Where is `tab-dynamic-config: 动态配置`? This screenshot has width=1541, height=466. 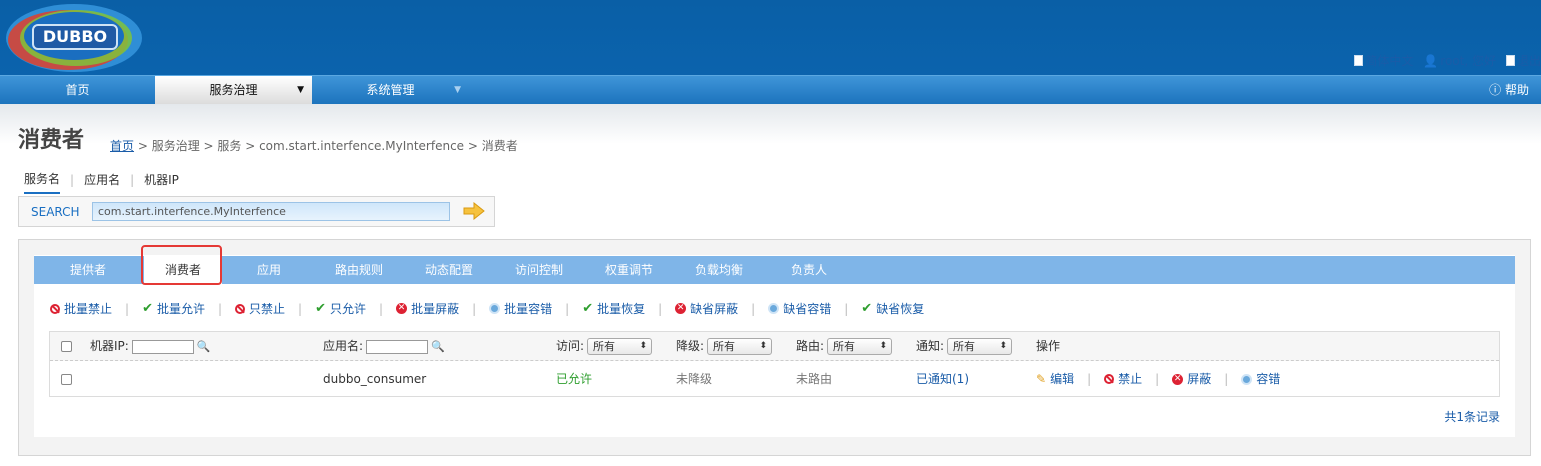
tab-dynamic-config: 动态配置 is located at coordinates (449, 270).